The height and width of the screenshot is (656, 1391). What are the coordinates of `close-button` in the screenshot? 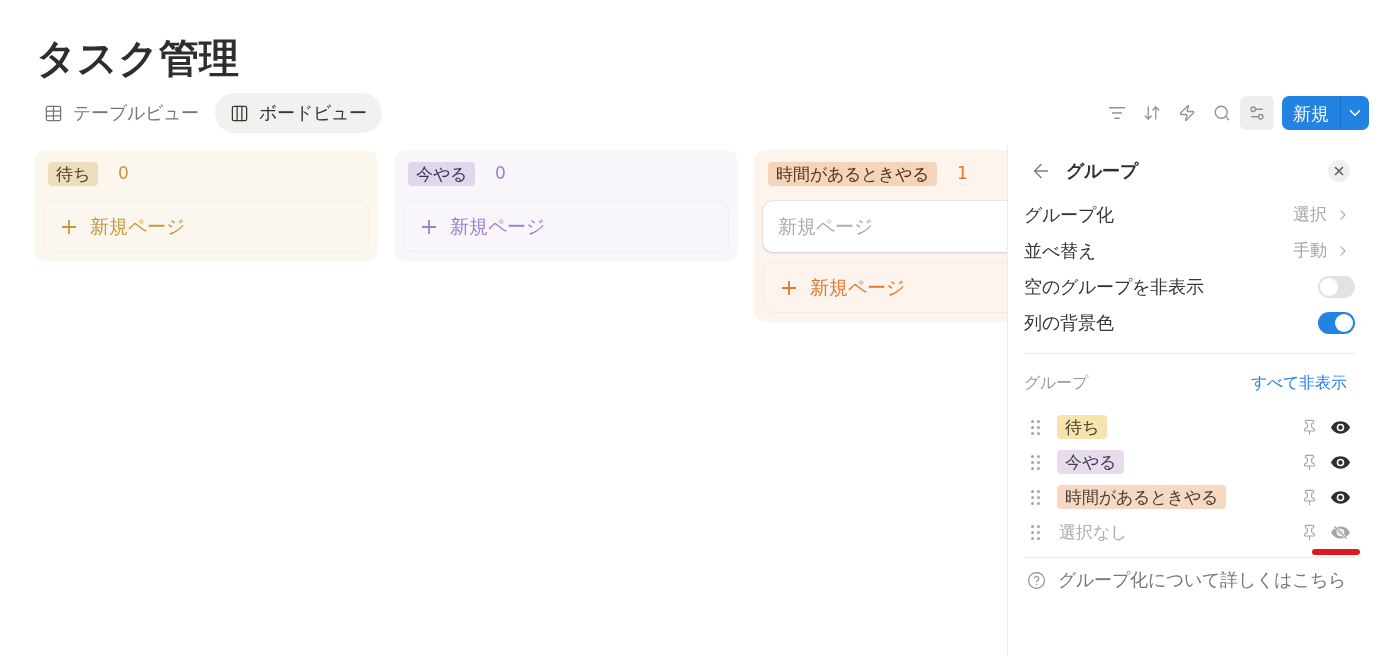 It's located at (1339, 171).